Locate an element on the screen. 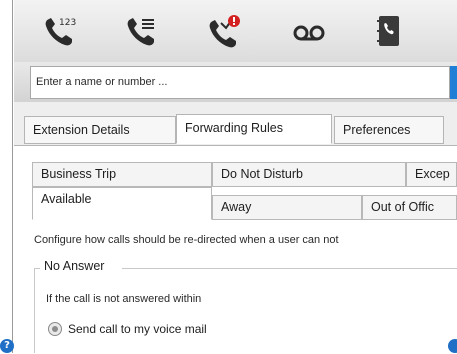 The height and width of the screenshot is (354, 457). tab-forwarding-rules: Forwarding Rules is located at coordinates (254, 129).